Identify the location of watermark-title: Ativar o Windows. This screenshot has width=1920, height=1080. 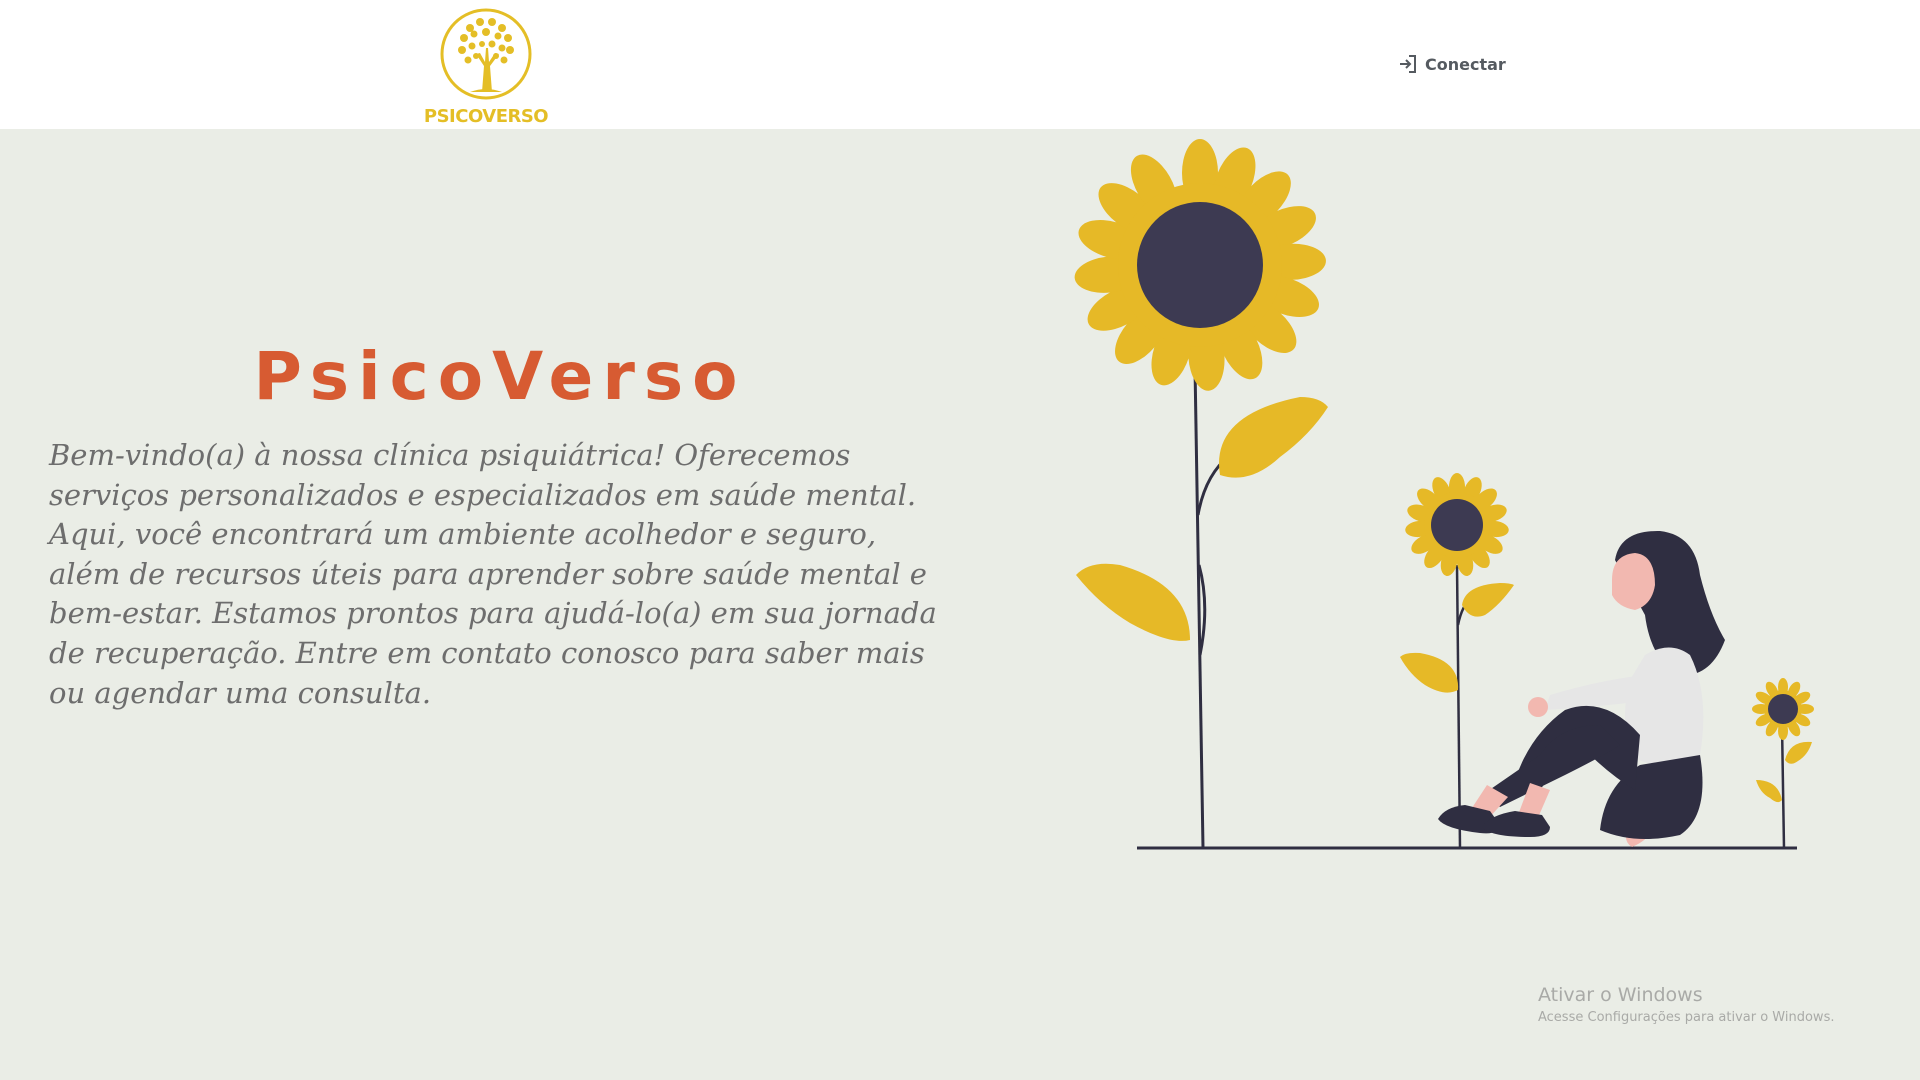
(1620, 995).